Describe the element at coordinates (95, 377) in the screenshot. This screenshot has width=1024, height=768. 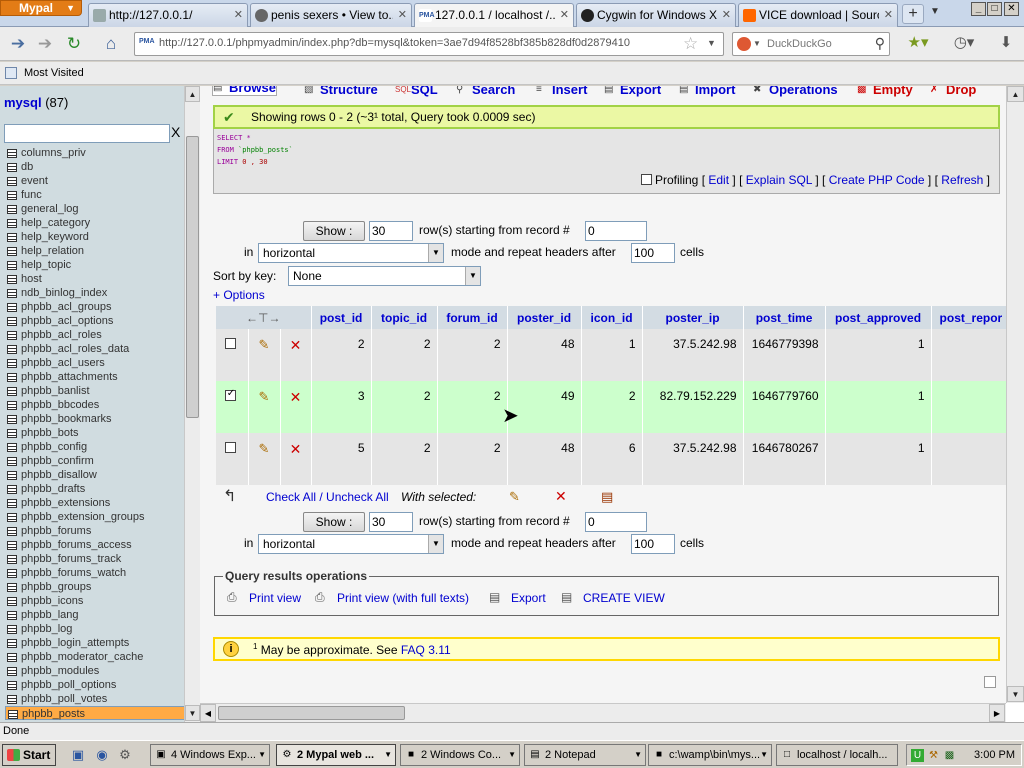
I see `sidebar-table-item: phpbb_attachments` at that location.